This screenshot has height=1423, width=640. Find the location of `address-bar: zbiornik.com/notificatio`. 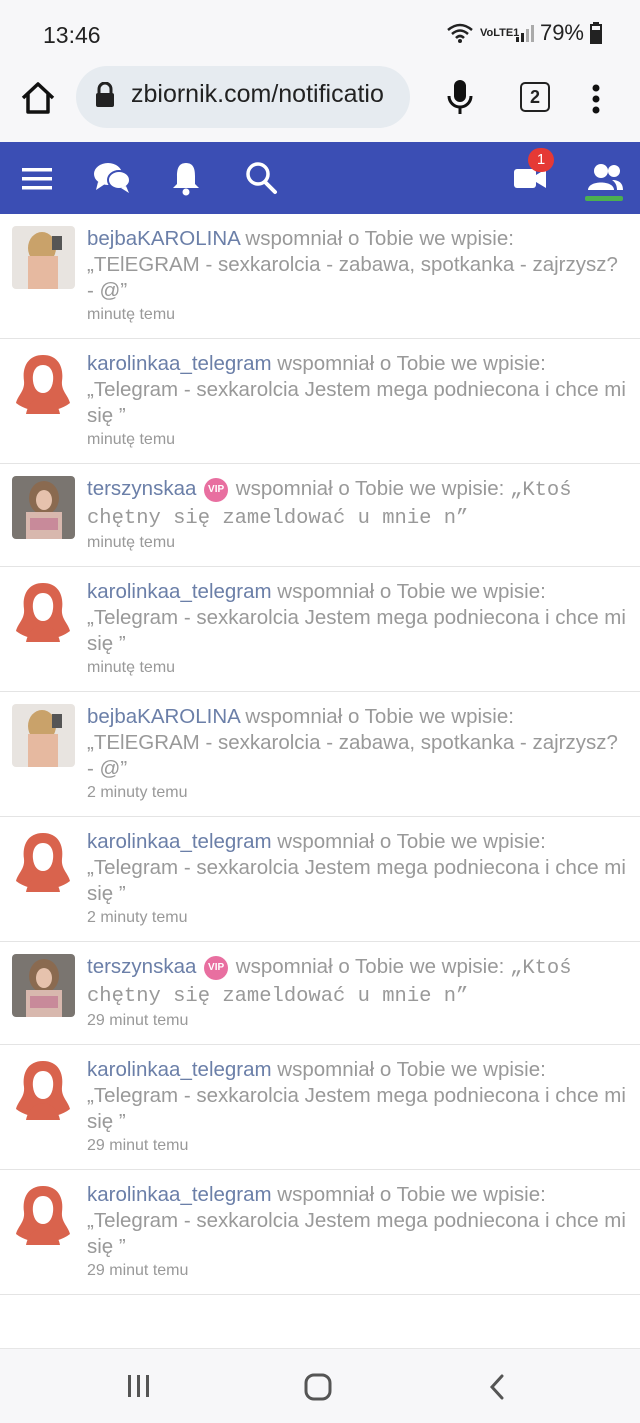

address-bar: zbiornik.com/notificatio is located at coordinates (243, 97).